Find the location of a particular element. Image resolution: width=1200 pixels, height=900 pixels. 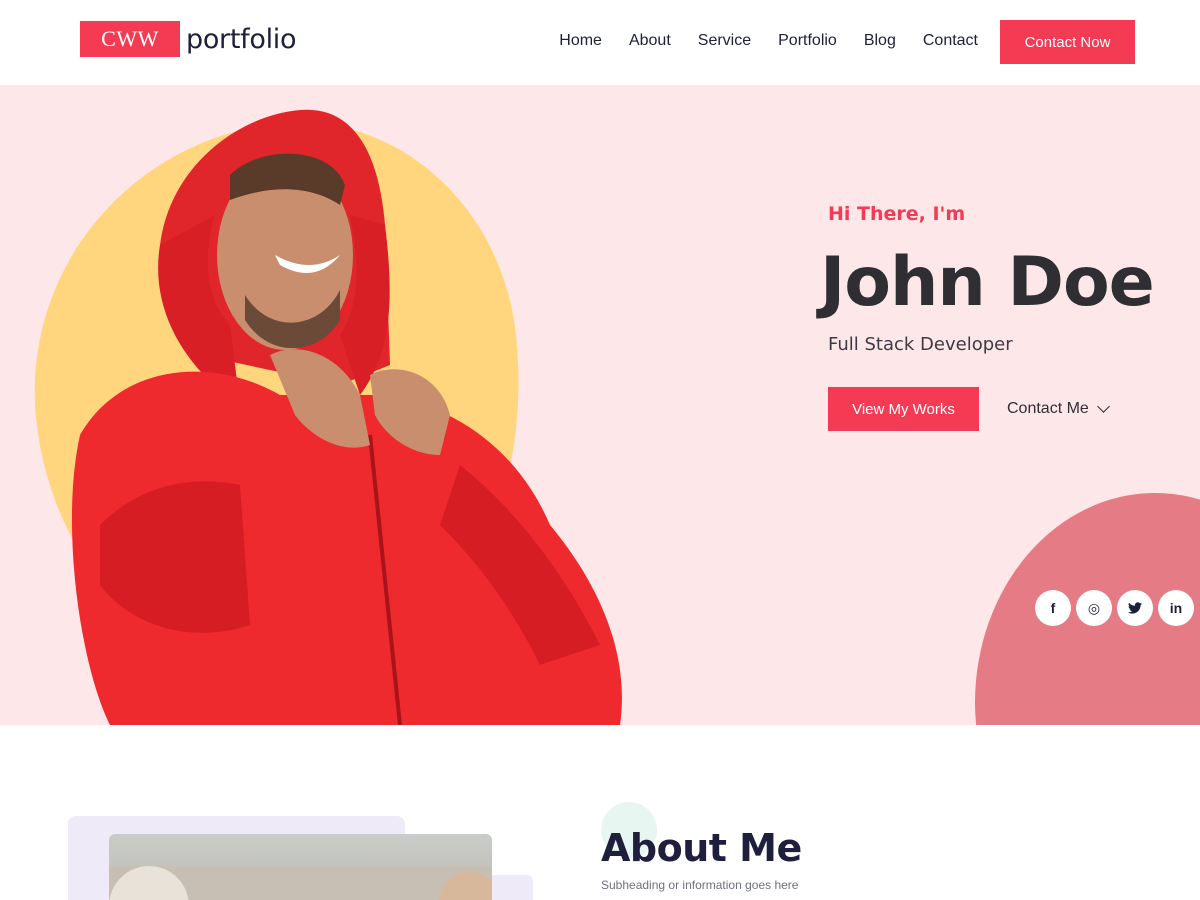

facebook-icon: f is located at coordinates (1053, 608).